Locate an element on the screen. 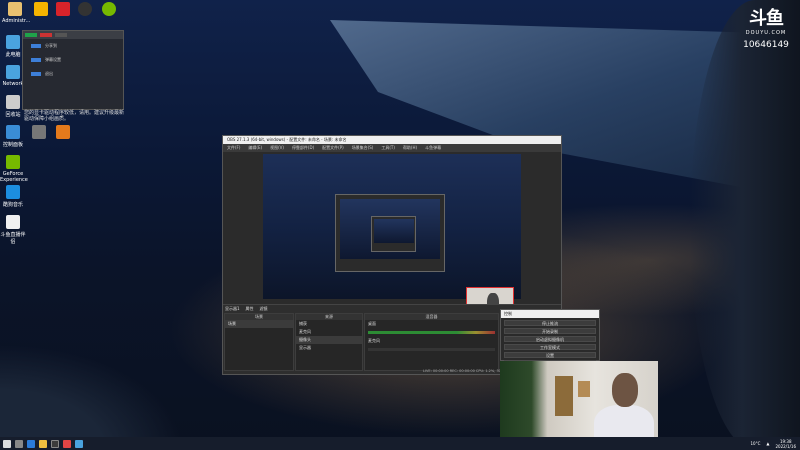  menu-tools: 工具(T) is located at coordinates (388, 148).